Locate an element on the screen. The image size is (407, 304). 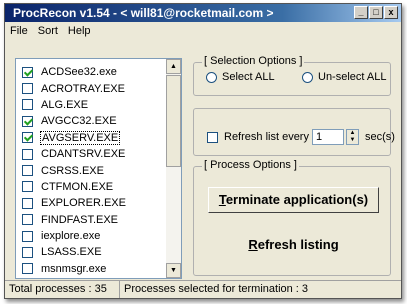
menu-file: File is located at coordinates (19, 32).